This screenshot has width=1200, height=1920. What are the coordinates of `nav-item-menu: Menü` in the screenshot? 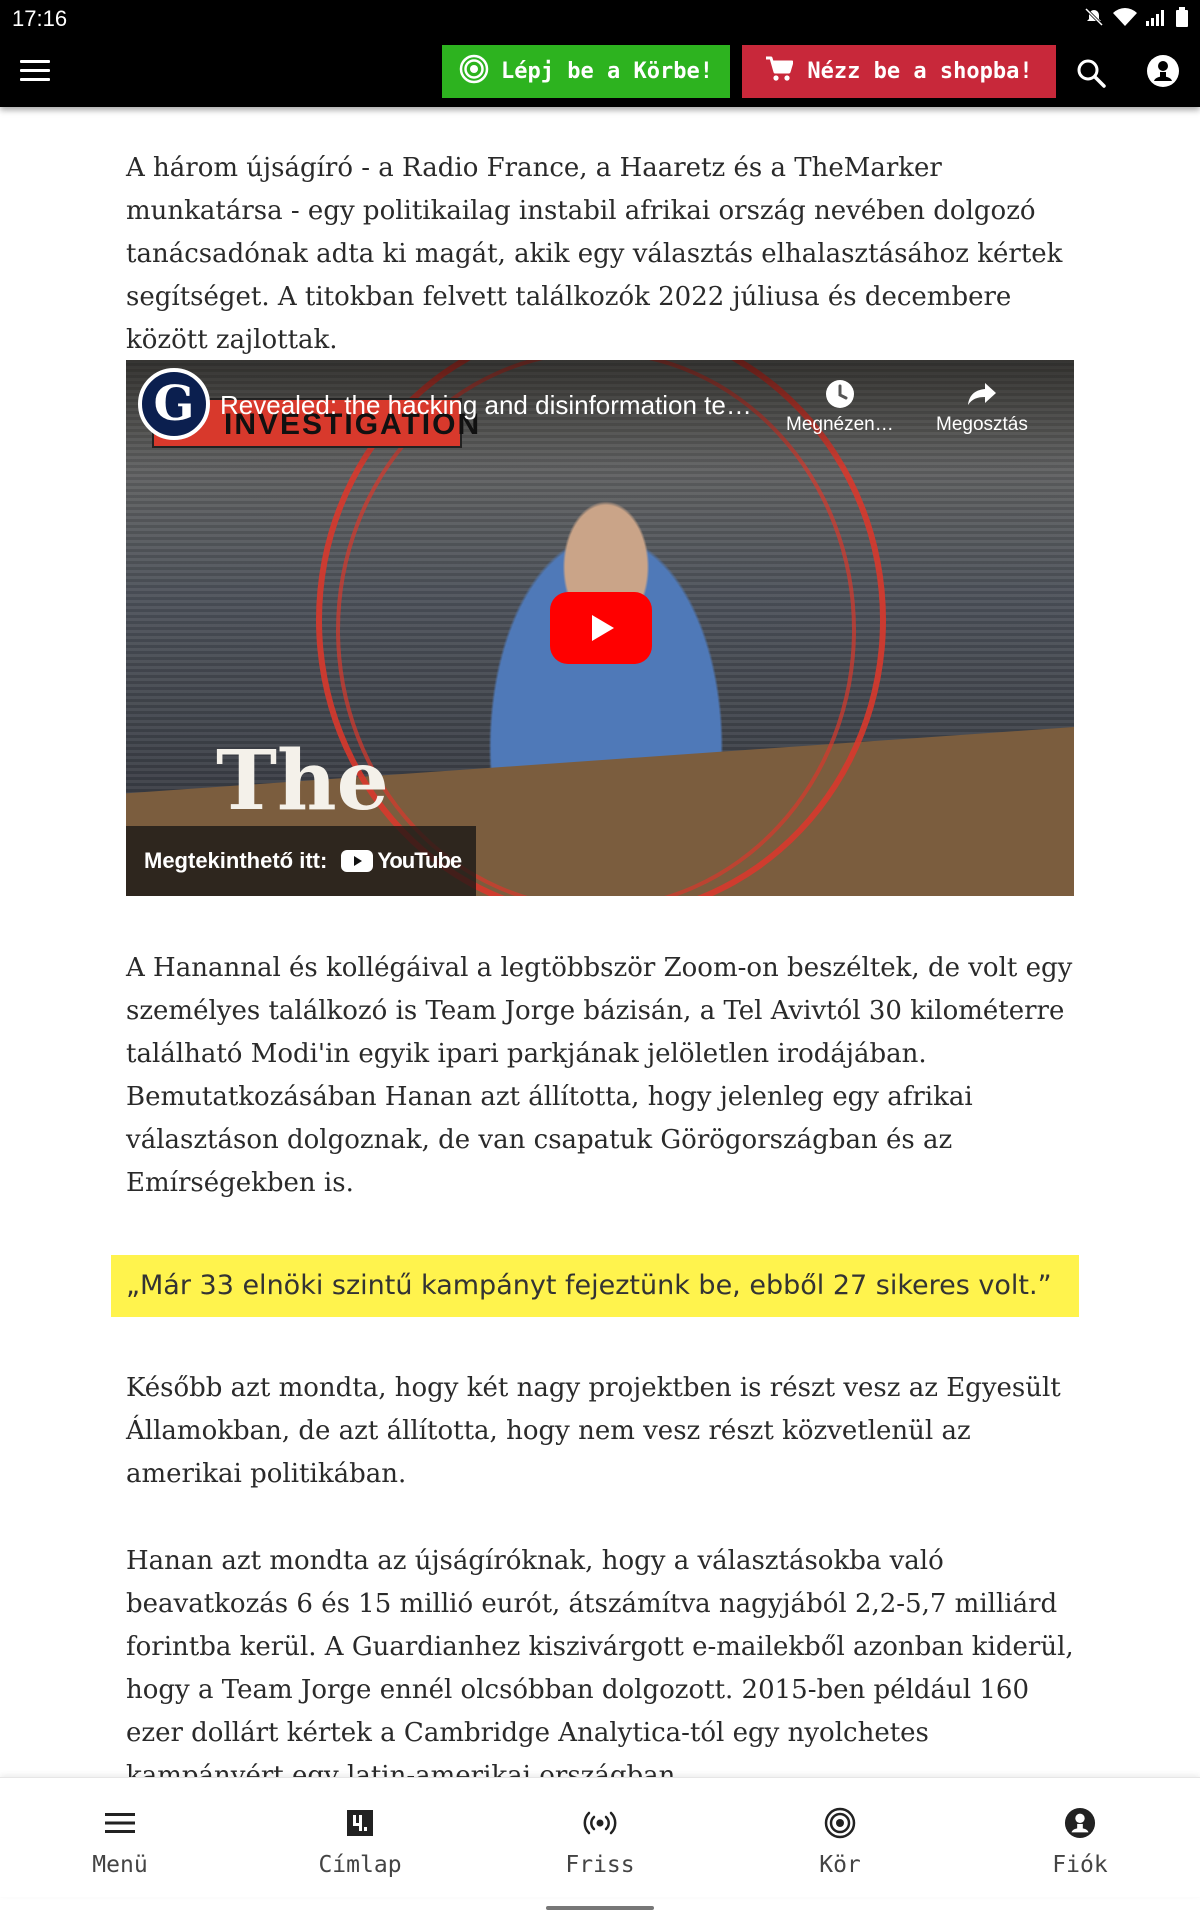 It's located at (120, 1837).